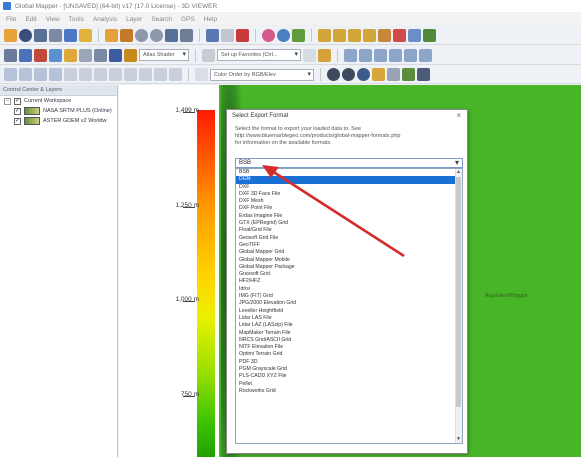  I want to click on scroll-down-icon: ▼, so click(458, 439).